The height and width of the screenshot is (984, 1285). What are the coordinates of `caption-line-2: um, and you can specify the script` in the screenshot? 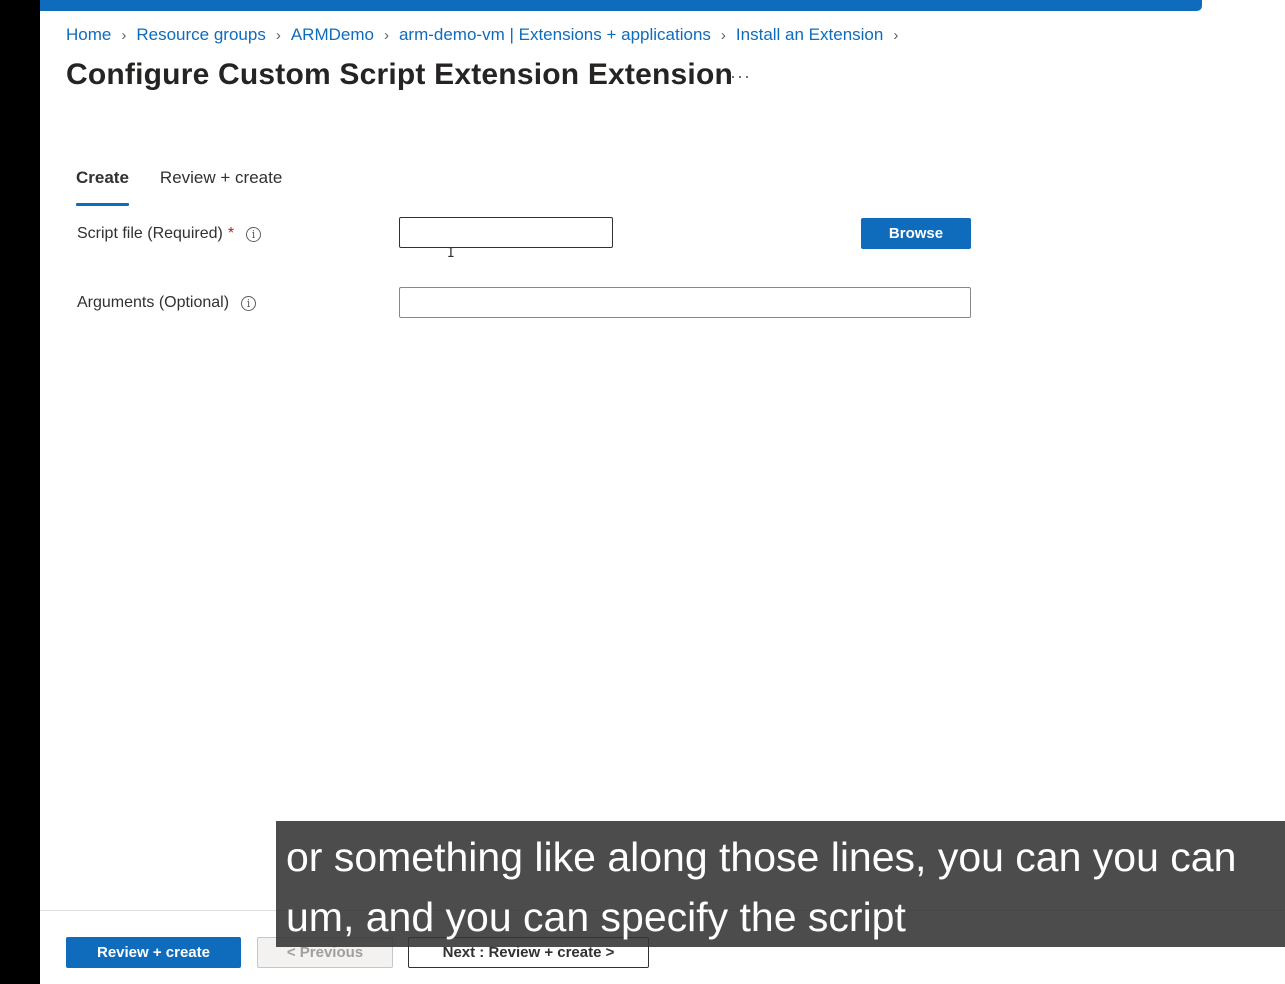 It's located at (596, 917).